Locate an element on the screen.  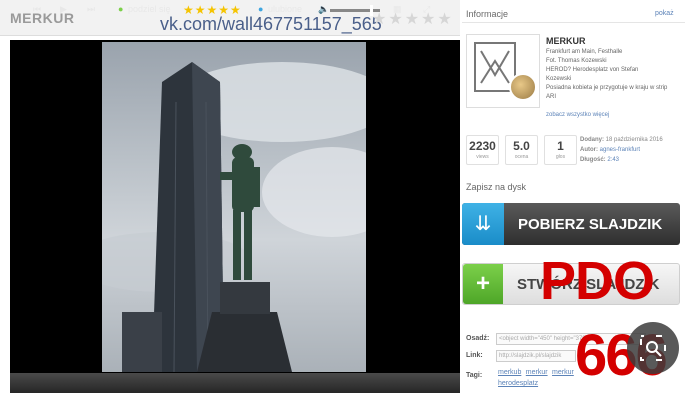
tags-label: Tagi: is located at coordinates (474, 375).